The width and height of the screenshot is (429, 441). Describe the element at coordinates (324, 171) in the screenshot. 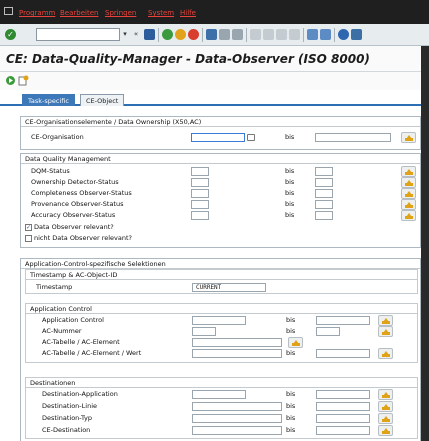

I see `dqm-status-to-input` at that location.